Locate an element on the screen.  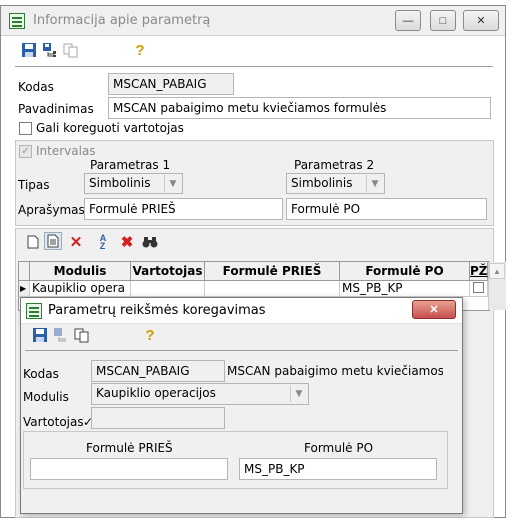
pavadinimas-label: Pavadinimas is located at coordinates (56, 109).